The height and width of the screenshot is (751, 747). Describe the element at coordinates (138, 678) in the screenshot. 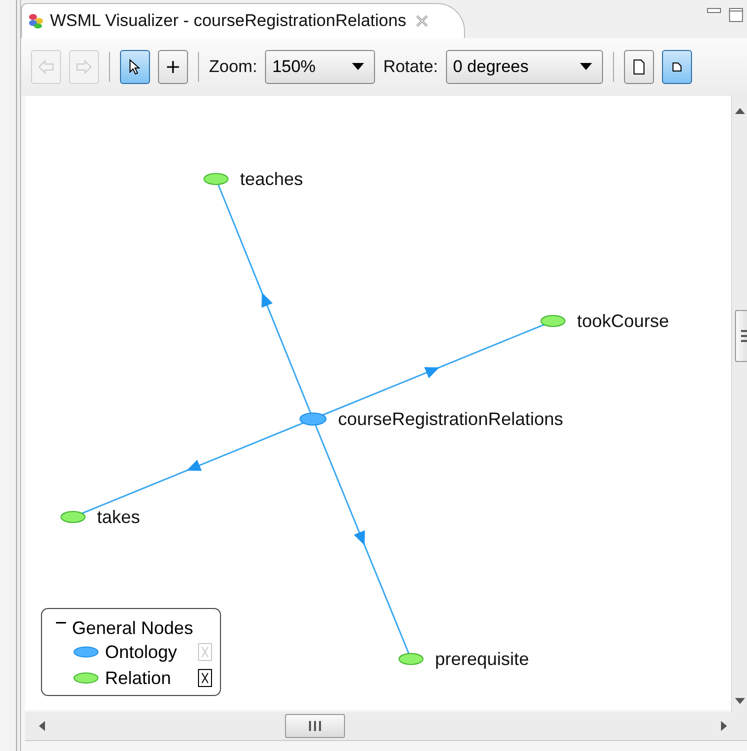

I see `legend-label: Relation` at that location.